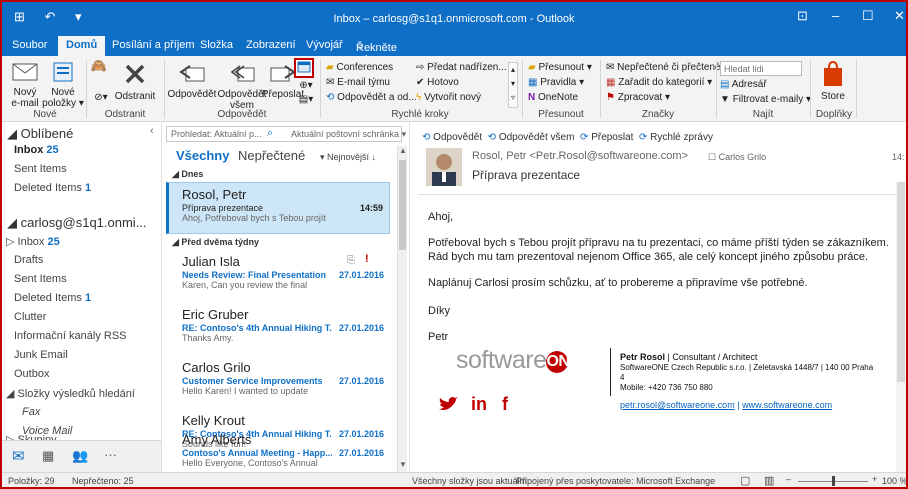  I want to click on favorites-header: ◢ Oblíbené, so click(40, 134).